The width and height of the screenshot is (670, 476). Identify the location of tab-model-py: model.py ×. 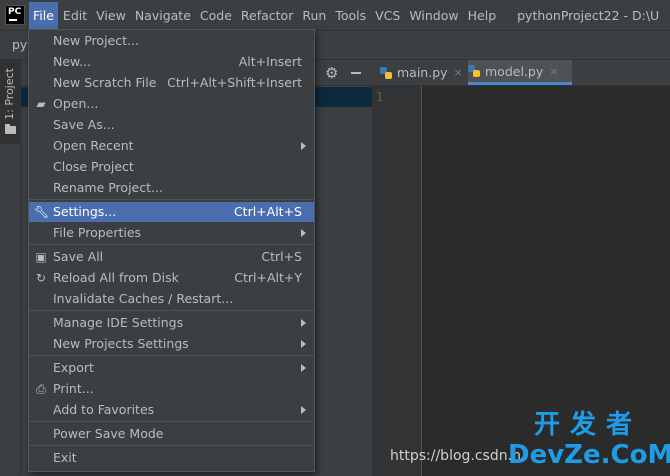
(520, 72).